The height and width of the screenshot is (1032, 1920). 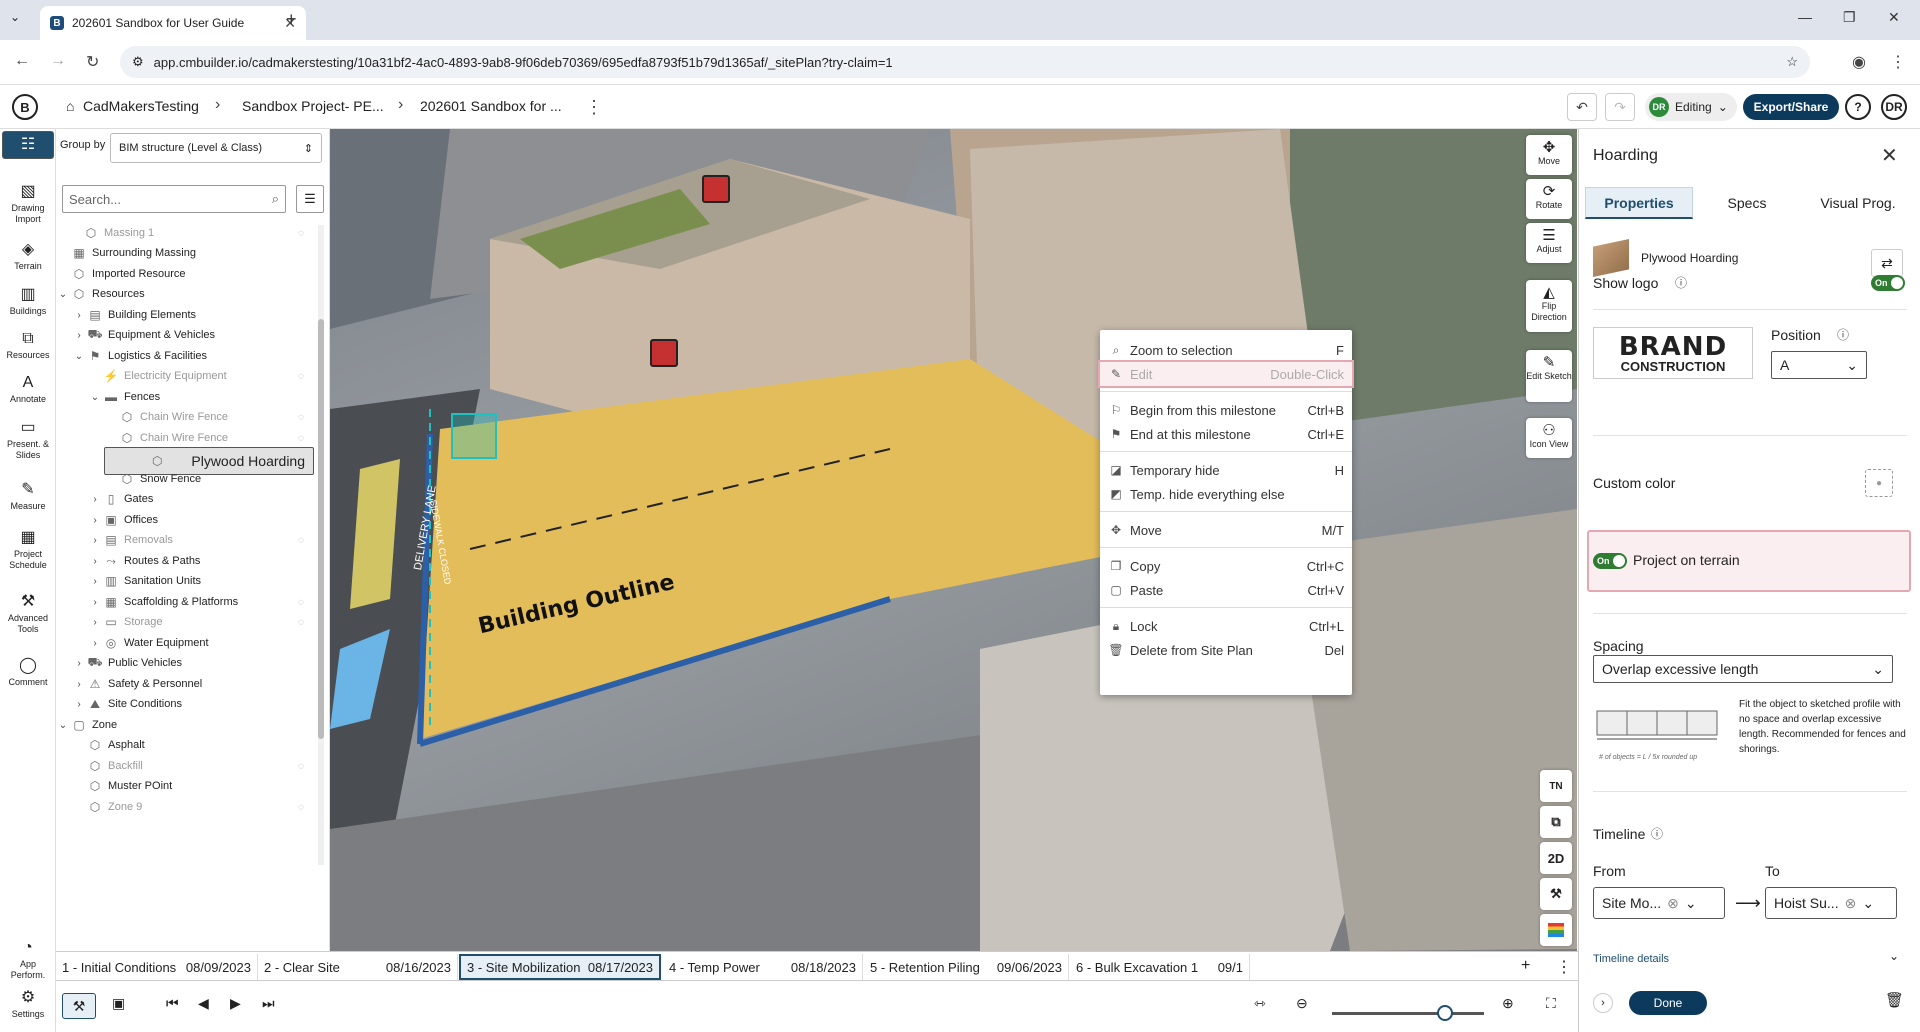 I want to click on legend-button, so click(x=1556, y=930).